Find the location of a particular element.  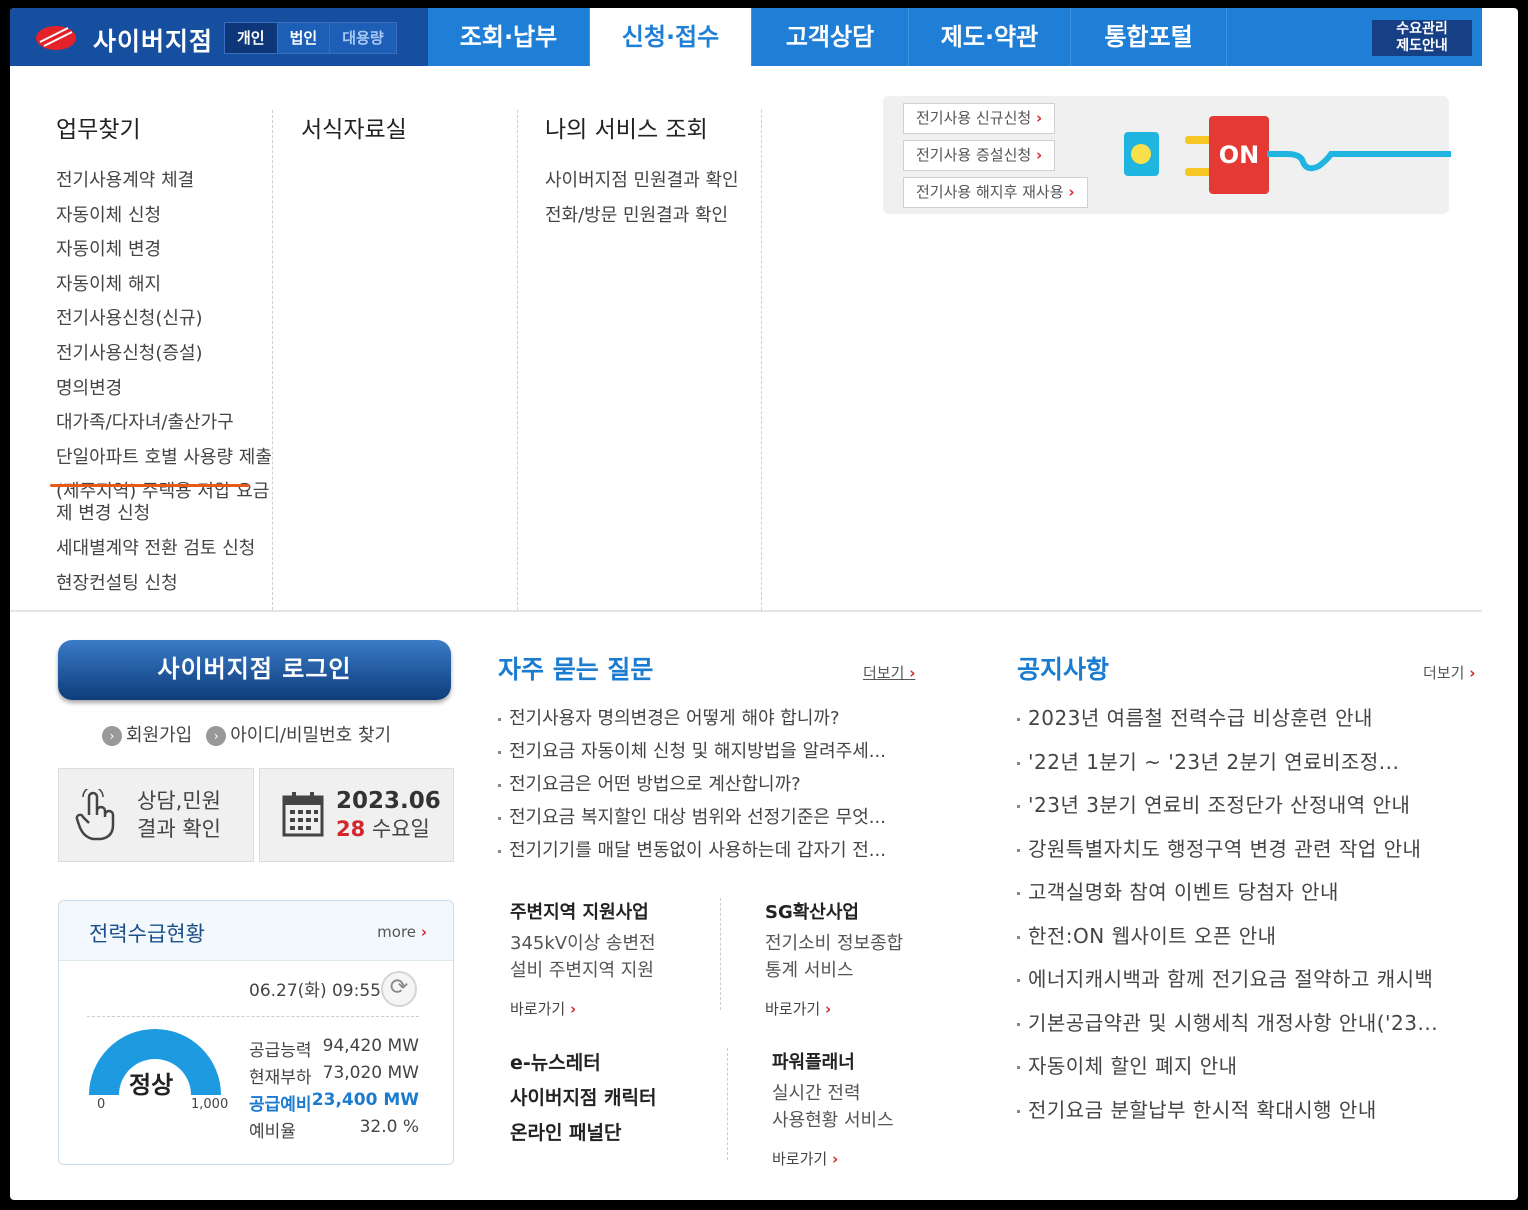

notice-item: 전기요금 분할납부 한시적 확대시행 안내 is located at coordinates (1227, 1116).